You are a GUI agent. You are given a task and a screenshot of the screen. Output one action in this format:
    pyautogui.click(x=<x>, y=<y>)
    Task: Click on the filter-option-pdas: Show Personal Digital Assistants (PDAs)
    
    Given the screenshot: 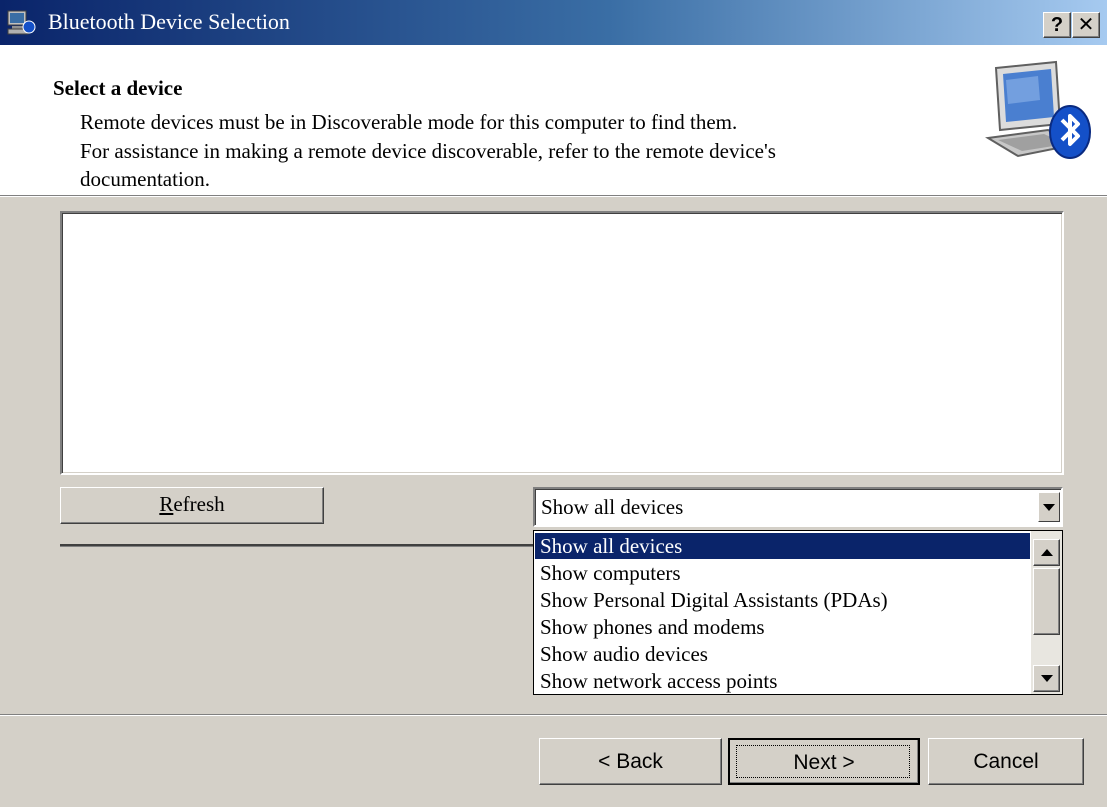 What is the action you would take?
    pyautogui.click(x=782, y=600)
    